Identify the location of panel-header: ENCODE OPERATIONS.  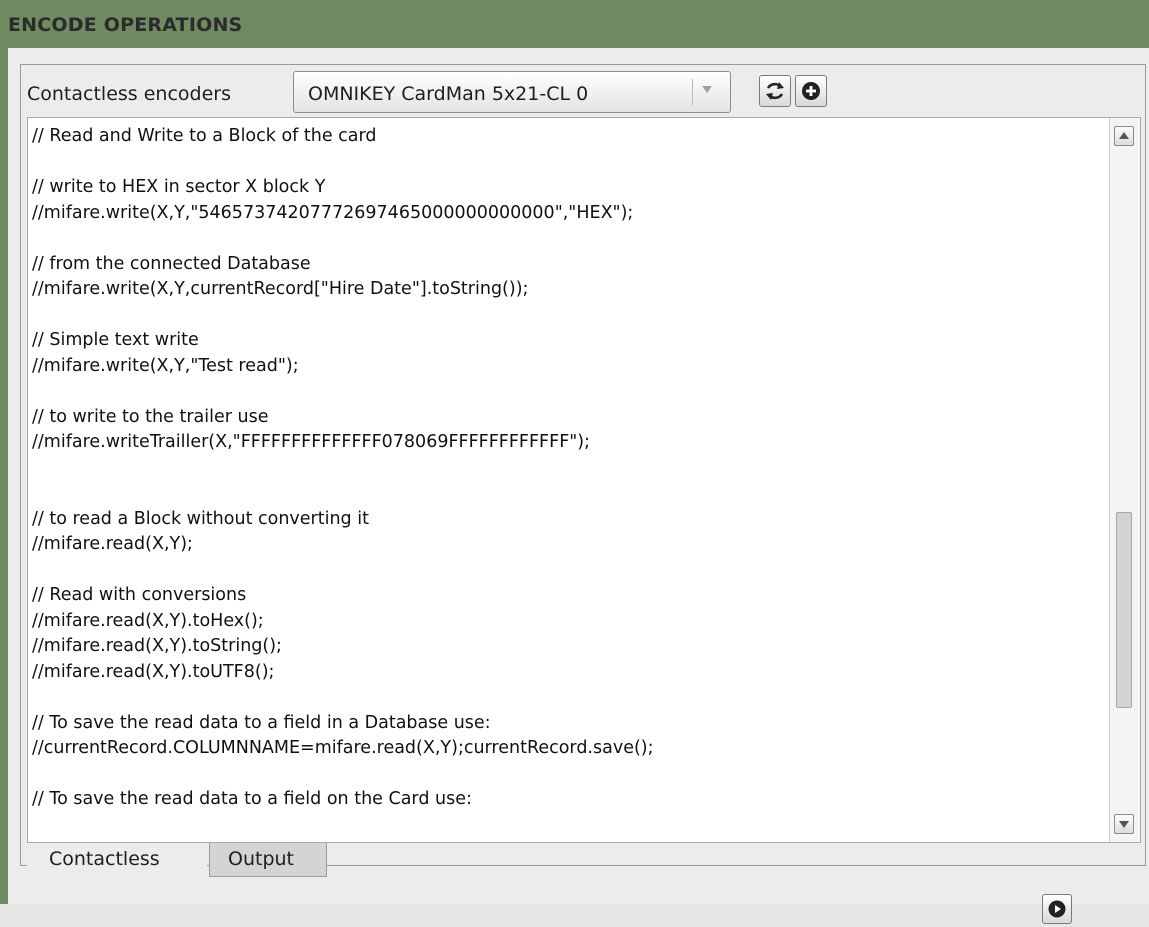
(574, 24).